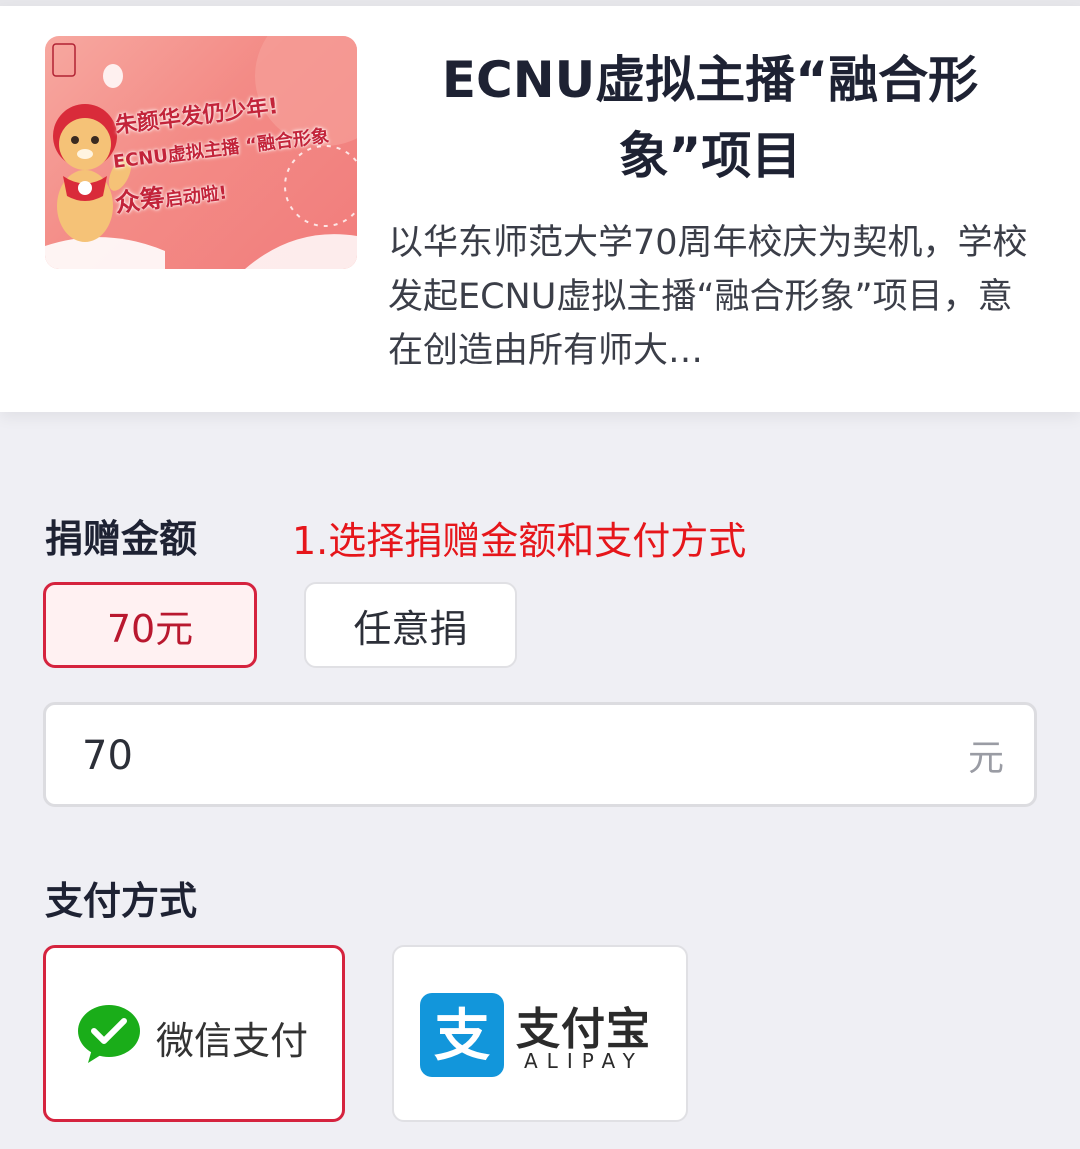 The height and width of the screenshot is (1149, 1080). I want to click on payment-method-label: 支付方式, so click(121, 901).